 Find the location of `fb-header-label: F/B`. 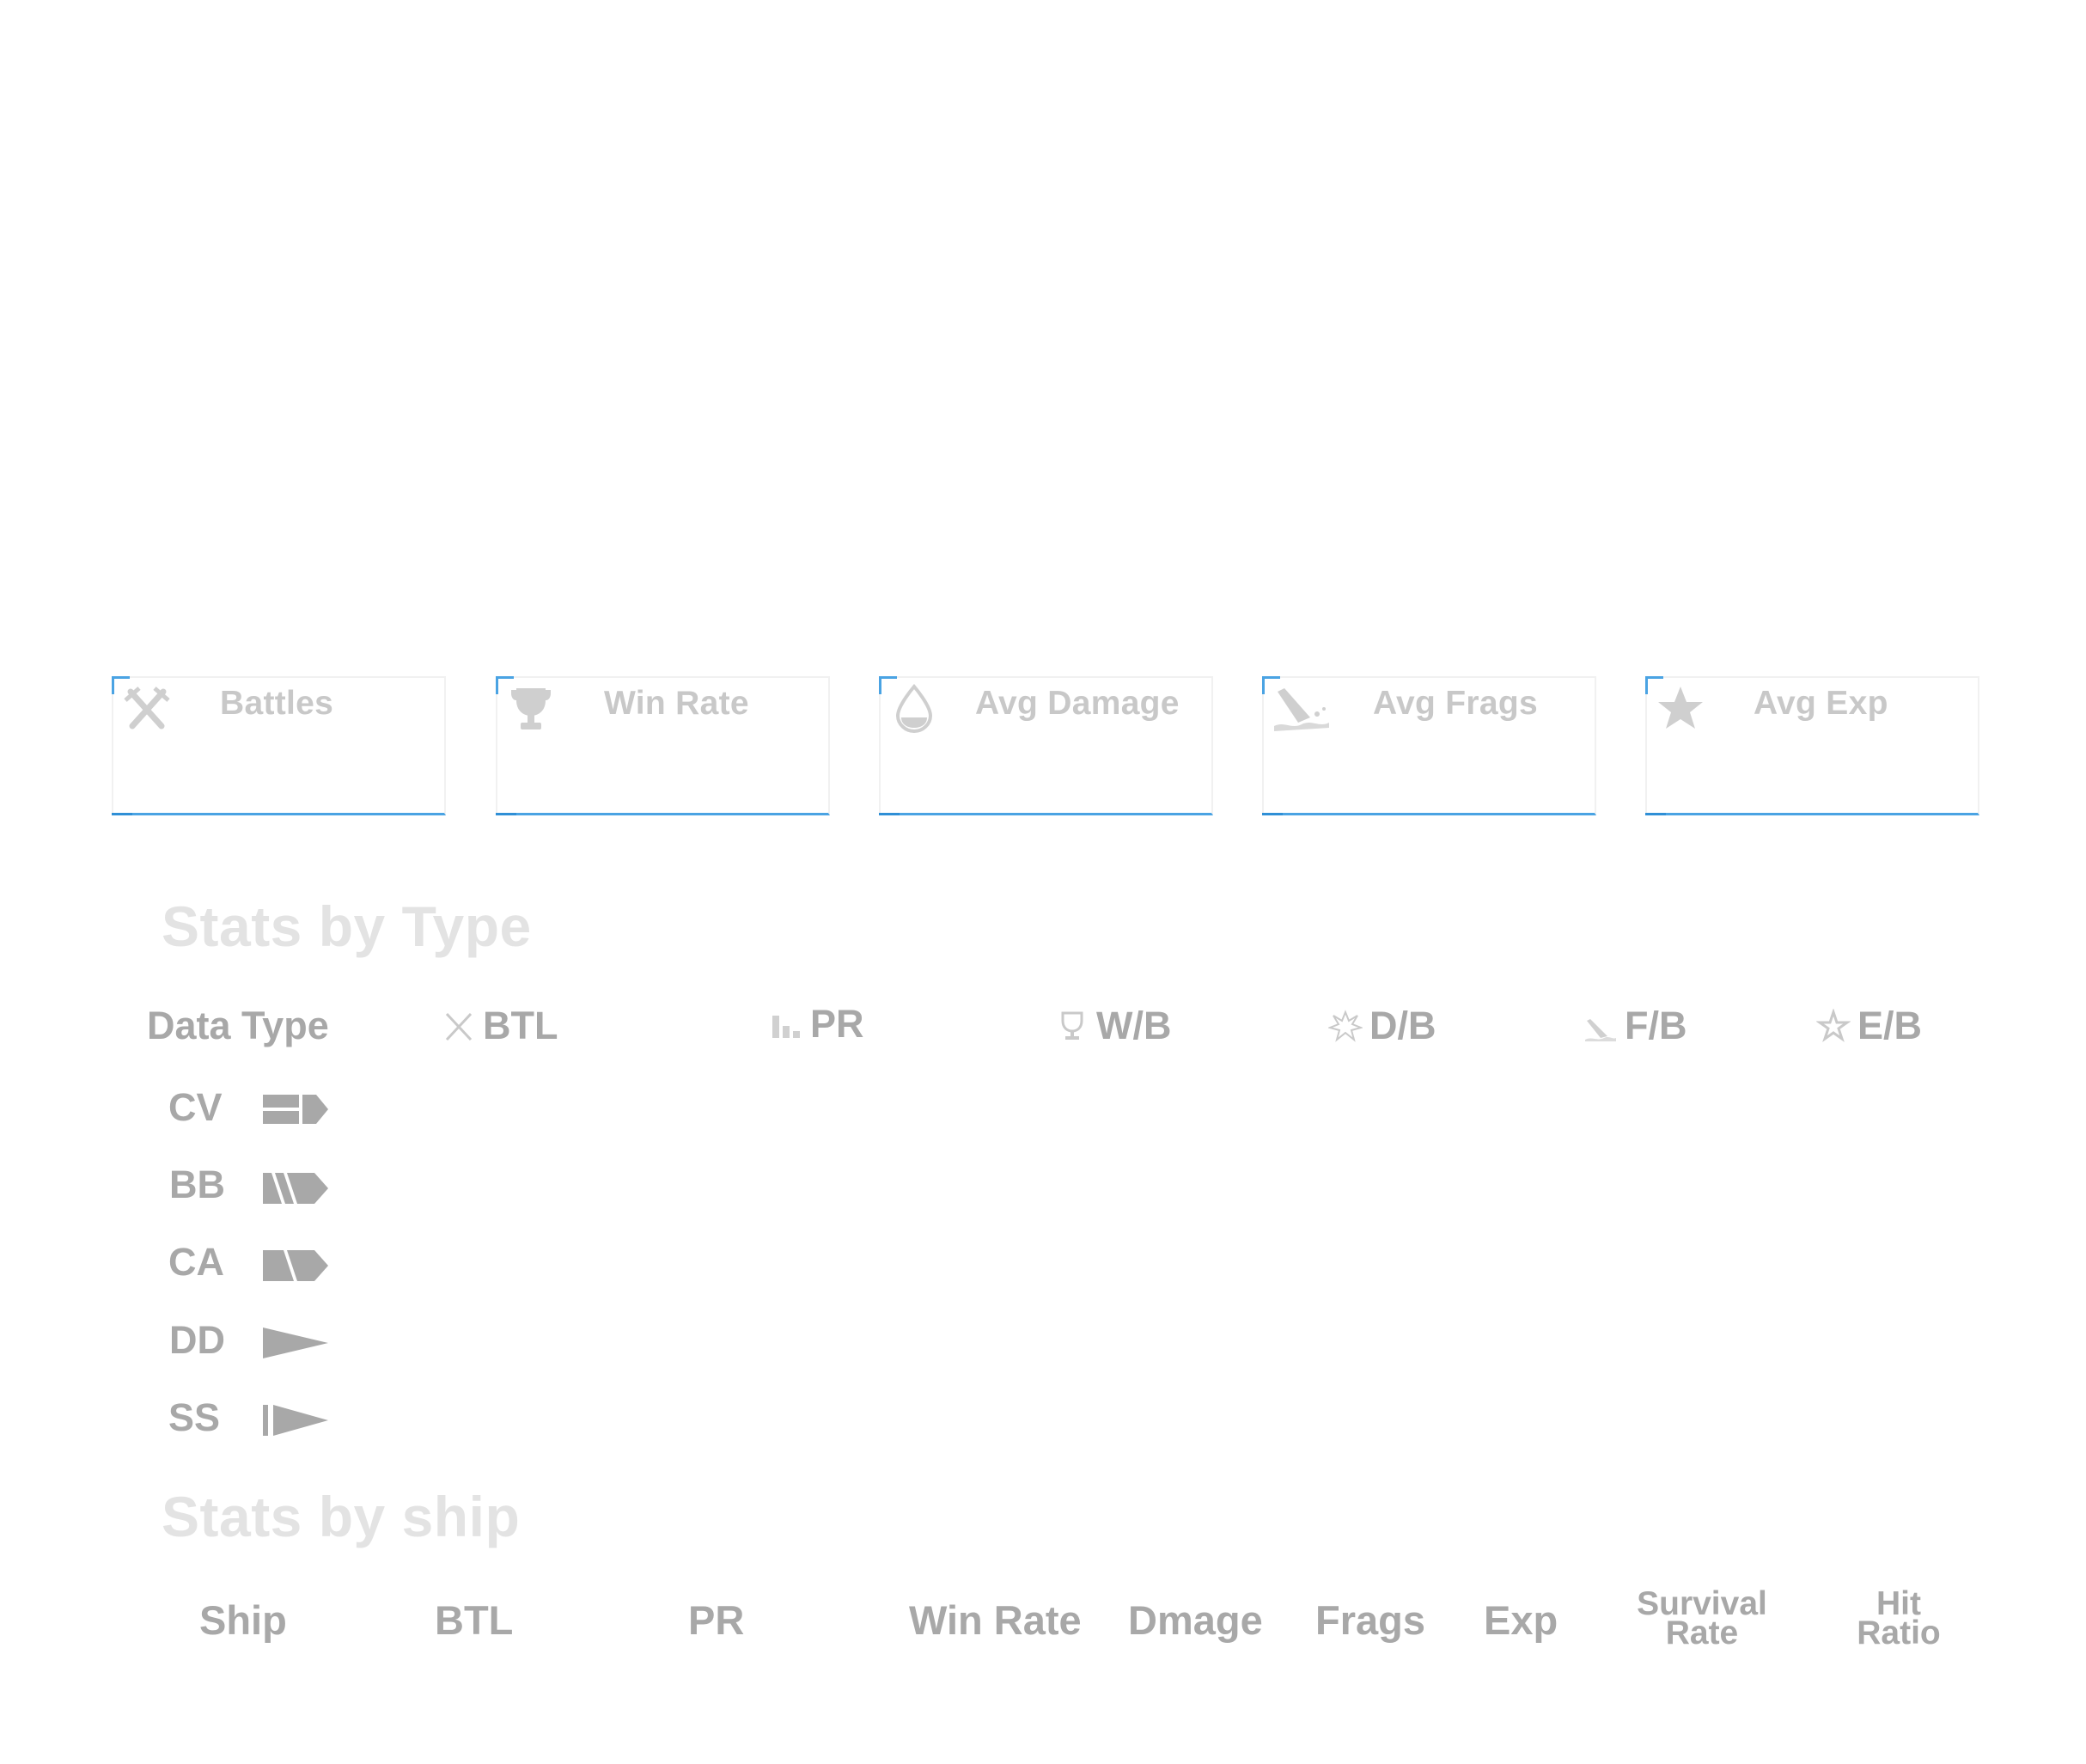

fb-header-label: F/B is located at coordinates (1656, 1025).